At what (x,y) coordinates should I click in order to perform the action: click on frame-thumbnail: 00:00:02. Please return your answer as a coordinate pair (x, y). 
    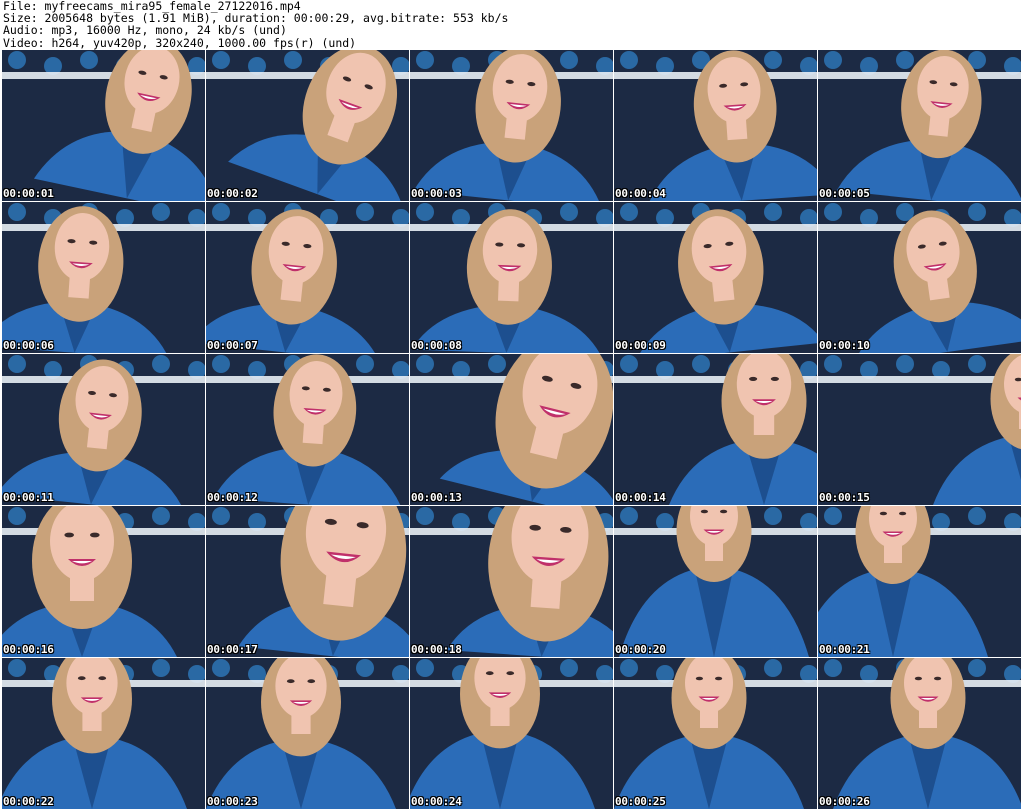
    Looking at the image, I should click on (307, 125).